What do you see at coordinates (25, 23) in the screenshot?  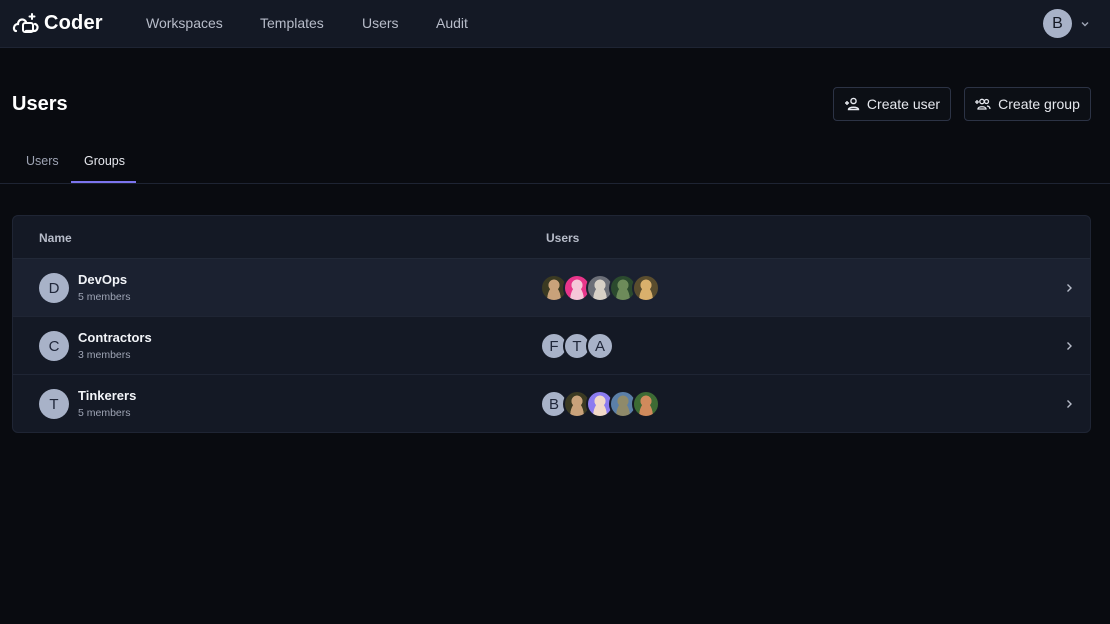 I see `coder-logo-icon` at bounding box center [25, 23].